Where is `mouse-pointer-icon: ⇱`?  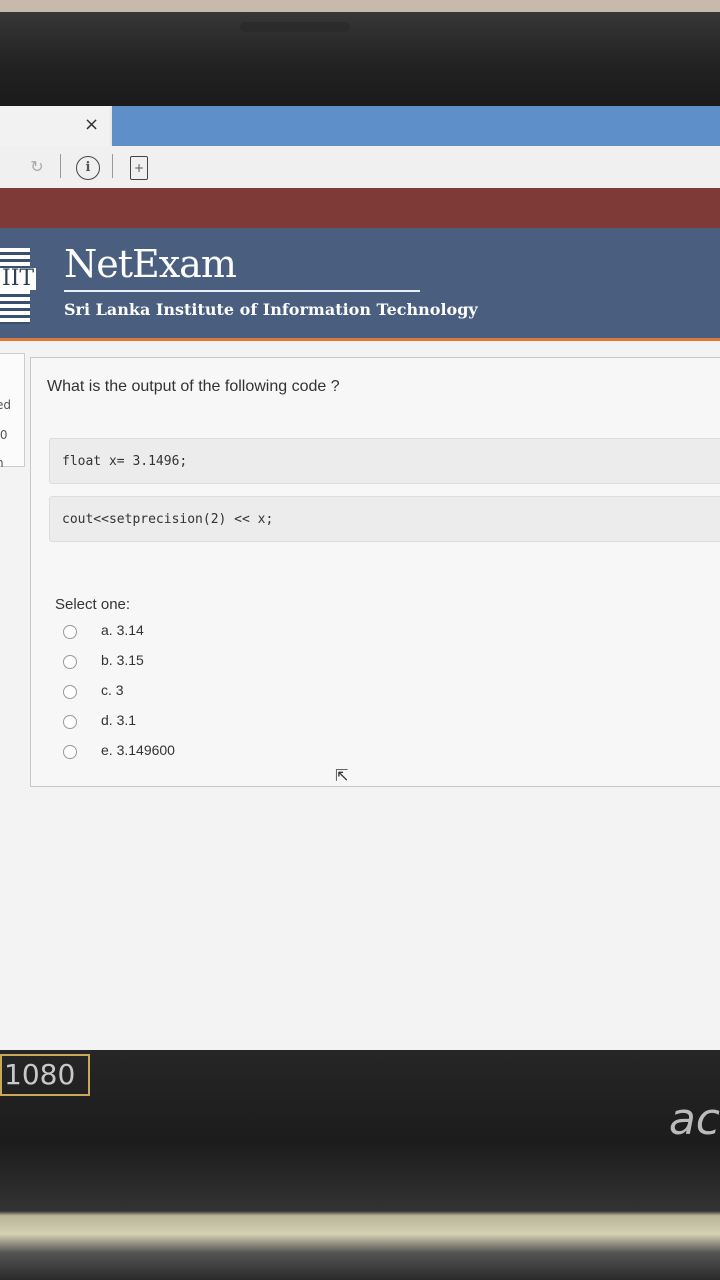
mouse-pointer-icon: ⇱ is located at coordinates (342, 775).